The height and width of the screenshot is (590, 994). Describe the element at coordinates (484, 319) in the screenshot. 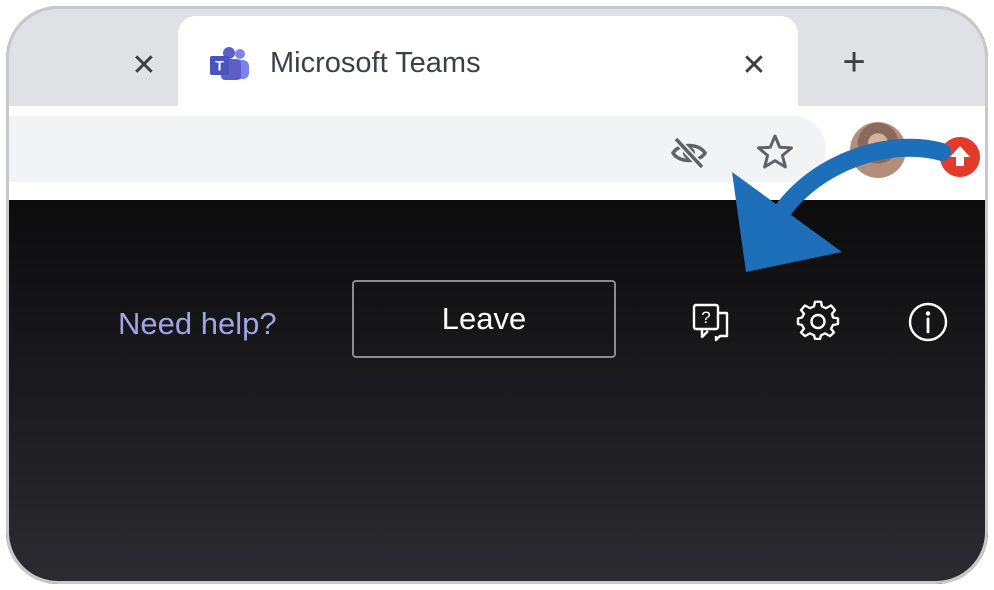

I see `leave-button: Leave` at that location.